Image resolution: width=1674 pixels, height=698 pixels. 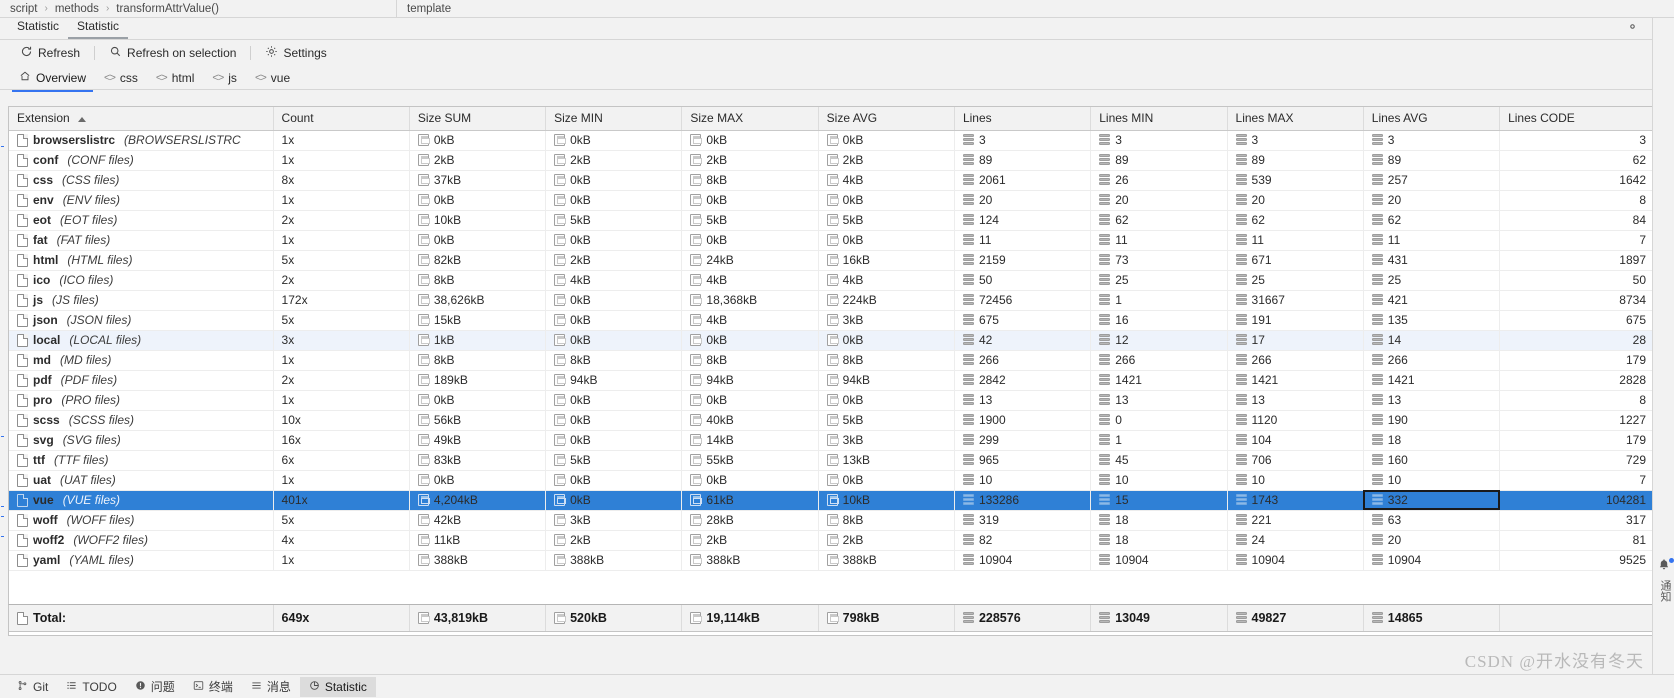 What do you see at coordinates (141, 460) in the screenshot?
I see `cell-extension: ttf (TTF files)` at bounding box center [141, 460].